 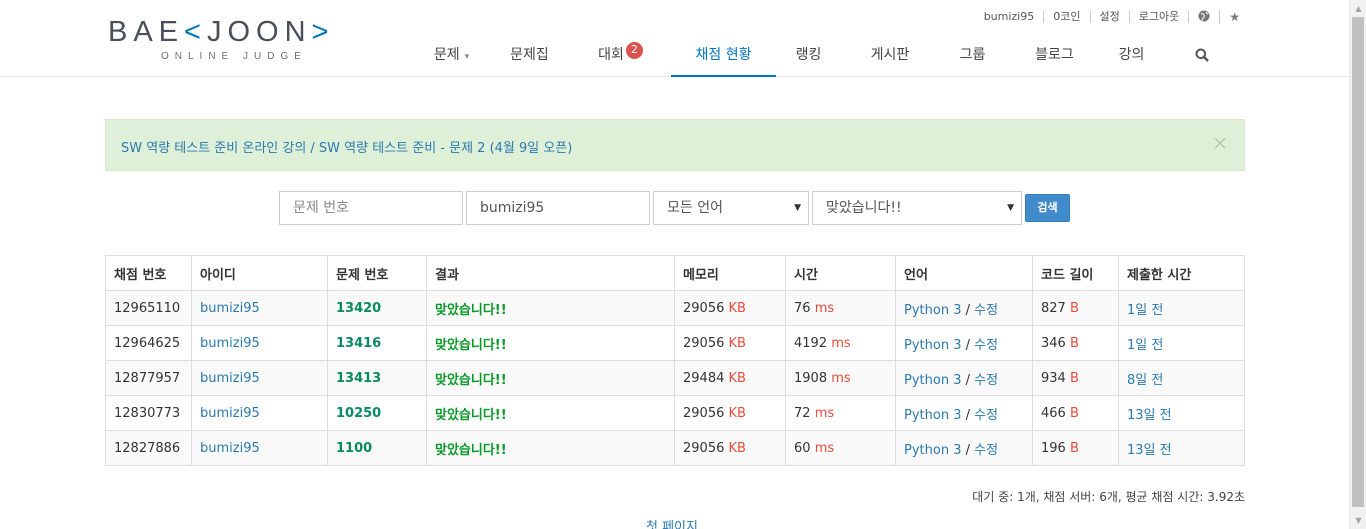 I want to click on contest-count-badge: 2, so click(x=634, y=50).